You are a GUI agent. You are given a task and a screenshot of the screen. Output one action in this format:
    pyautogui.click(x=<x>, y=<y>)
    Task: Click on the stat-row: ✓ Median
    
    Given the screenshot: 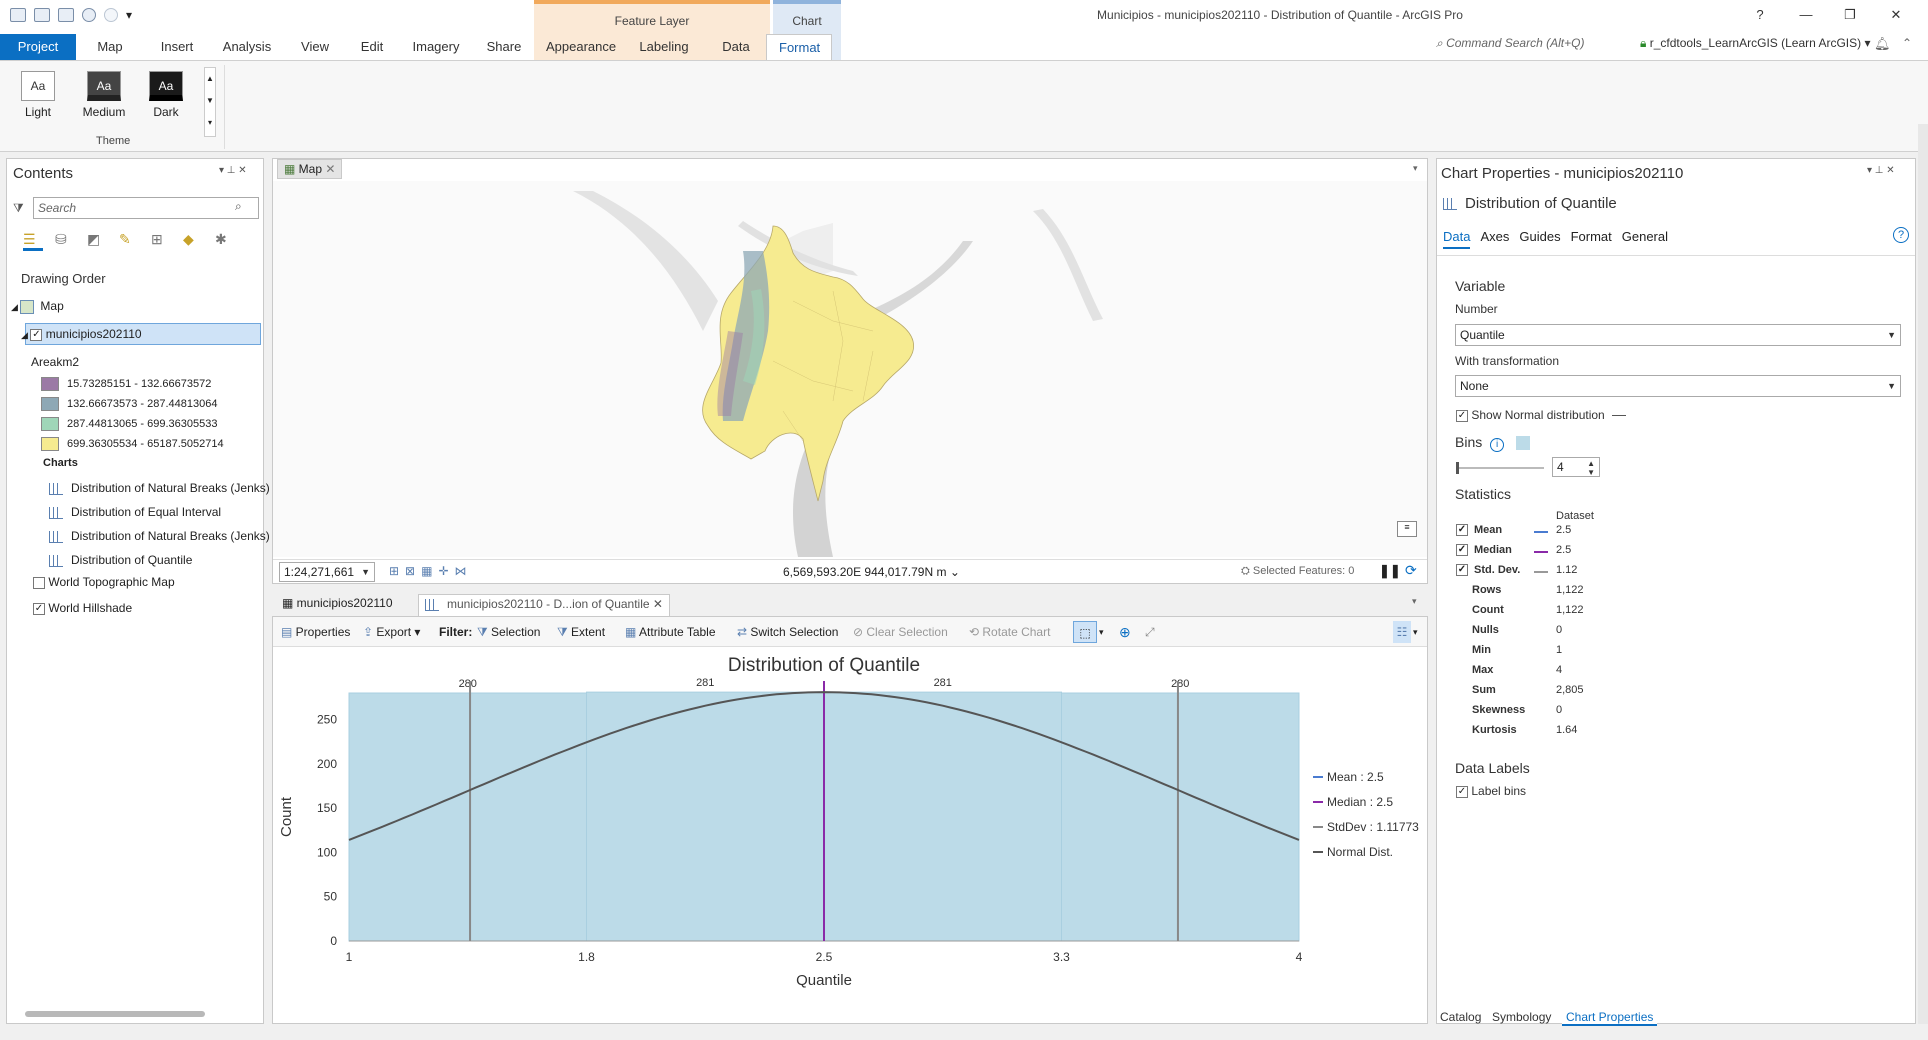 What is the action you would take?
    pyautogui.click(x=1484, y=550)
    